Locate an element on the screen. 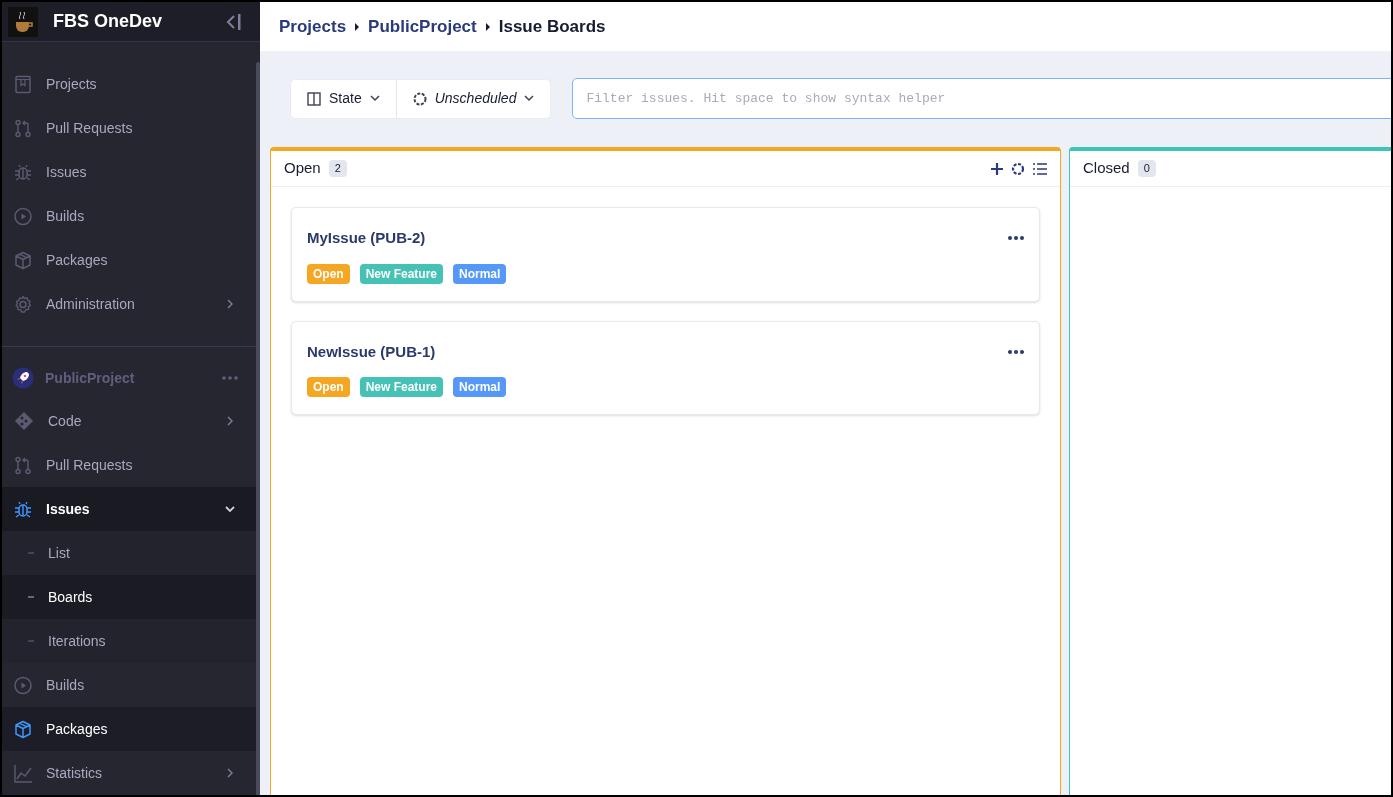  filter-field: Filter issues. Hit space to show syntax helper is located at coordinates (981, 98).